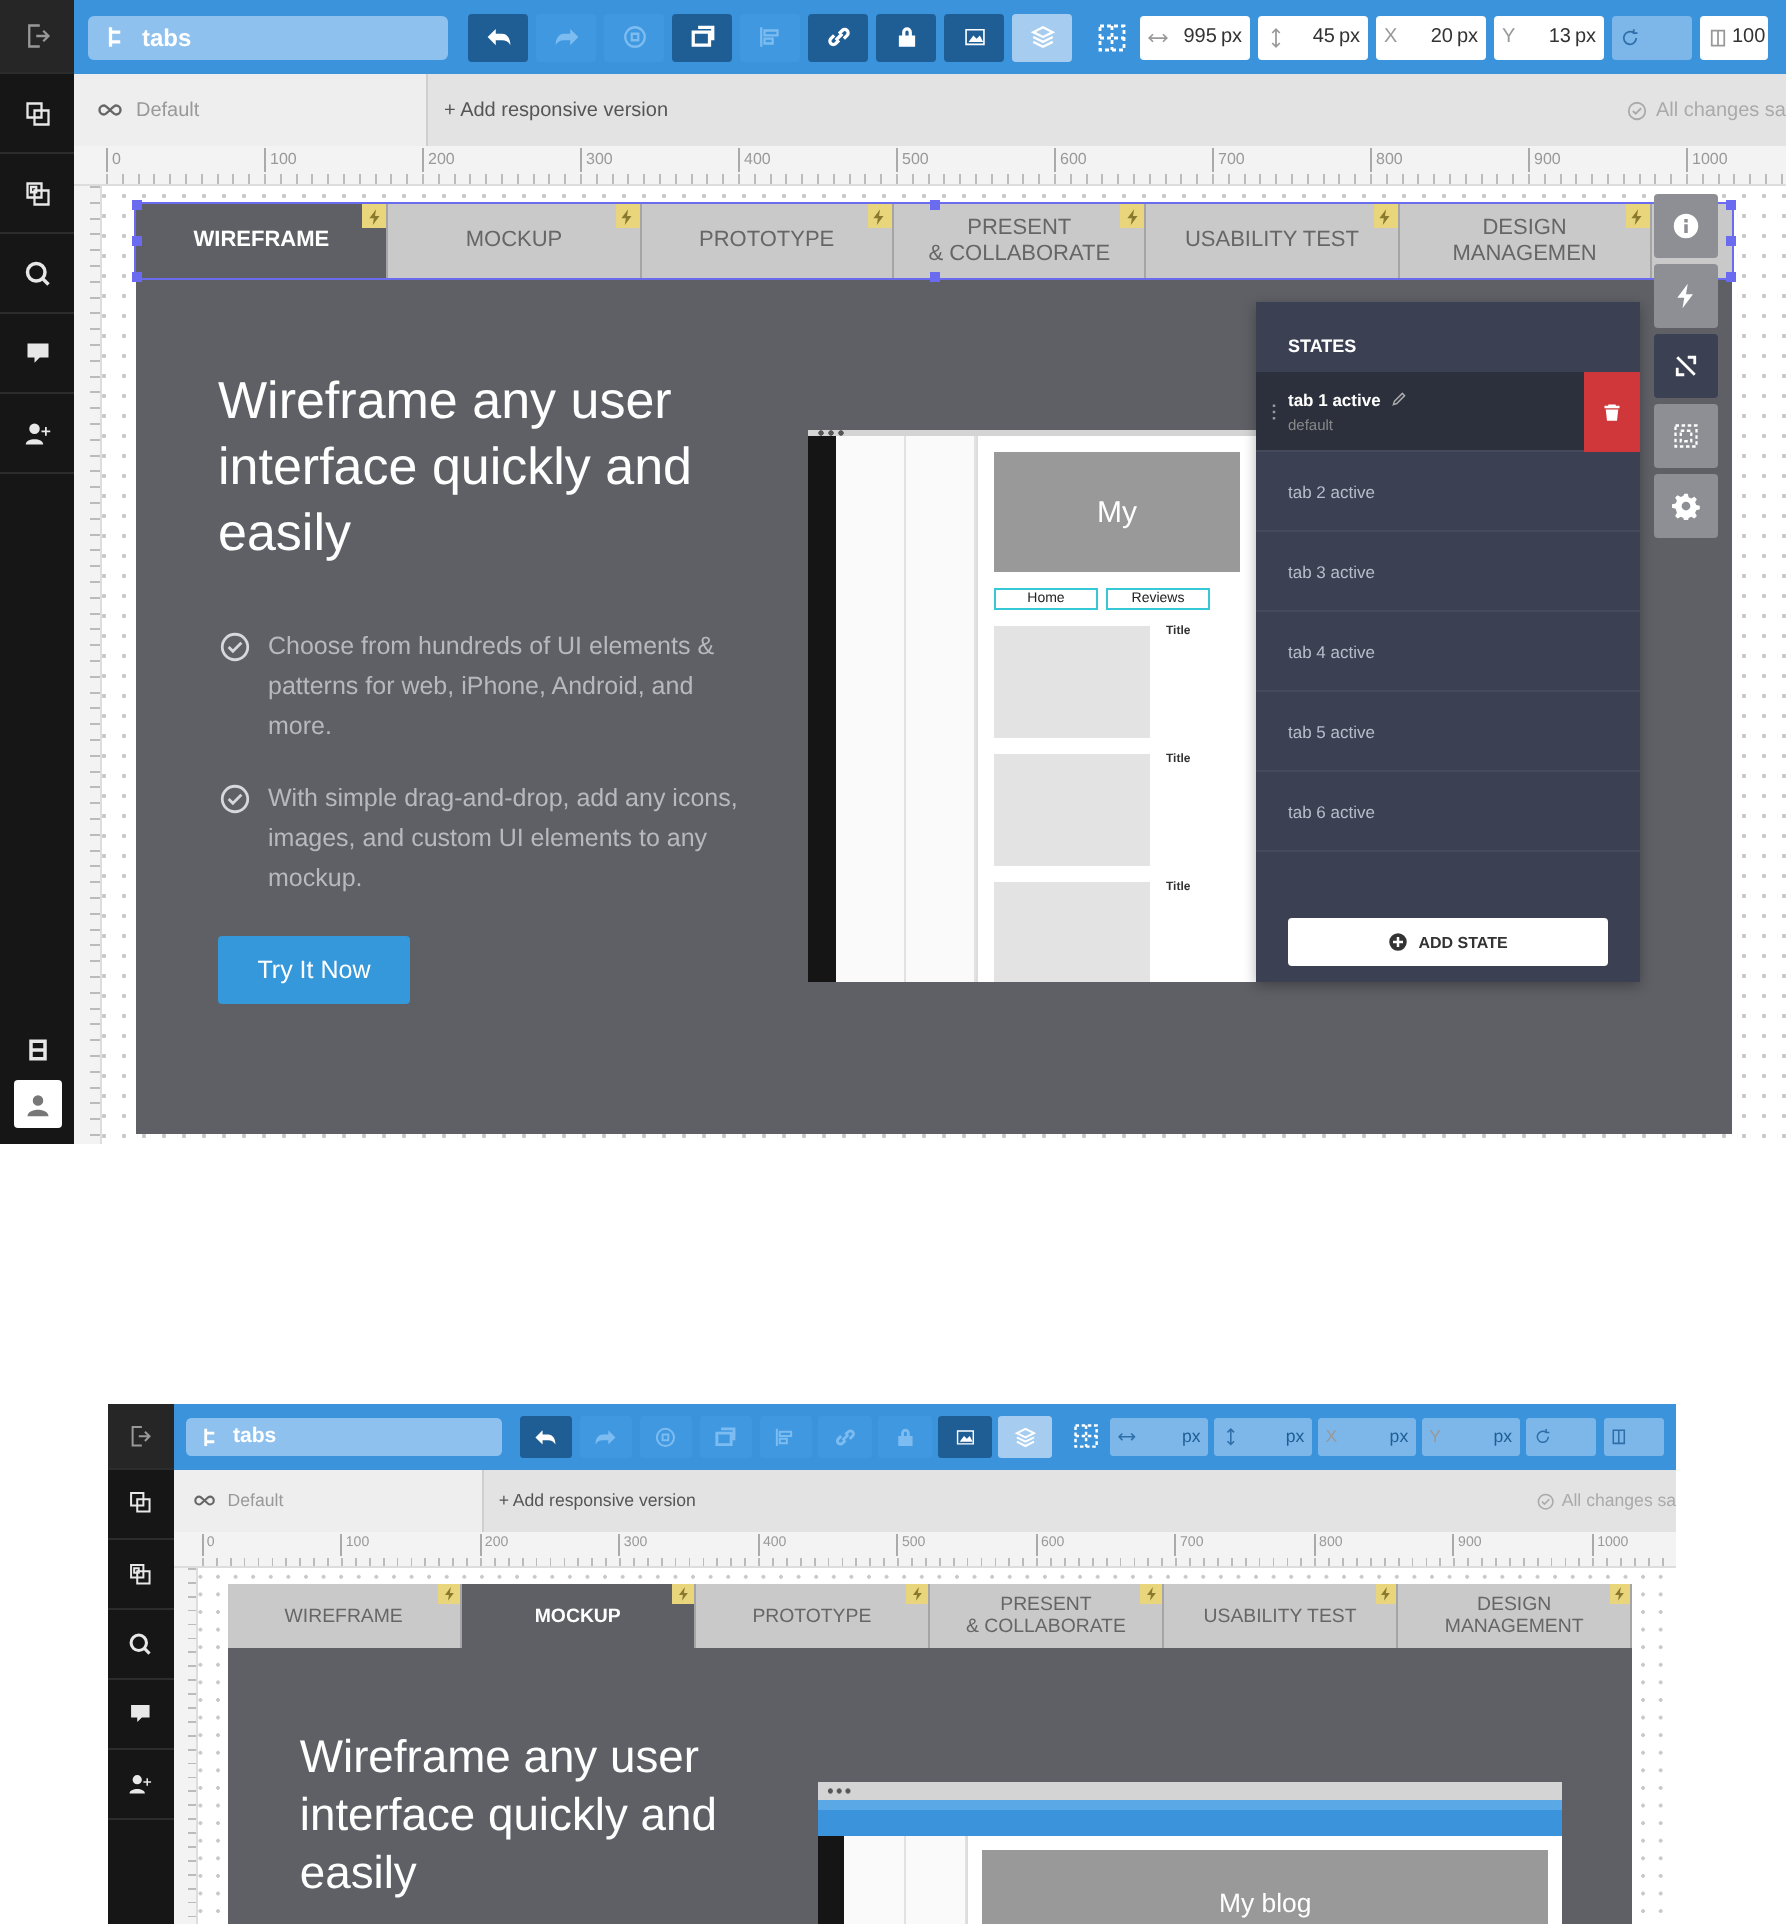 This screenshot has width=1786, height=1924. What do you see at coordinates (1399, 399) in the screenshot?
I see `pencil-icon` at bounding box center [1399, 399].